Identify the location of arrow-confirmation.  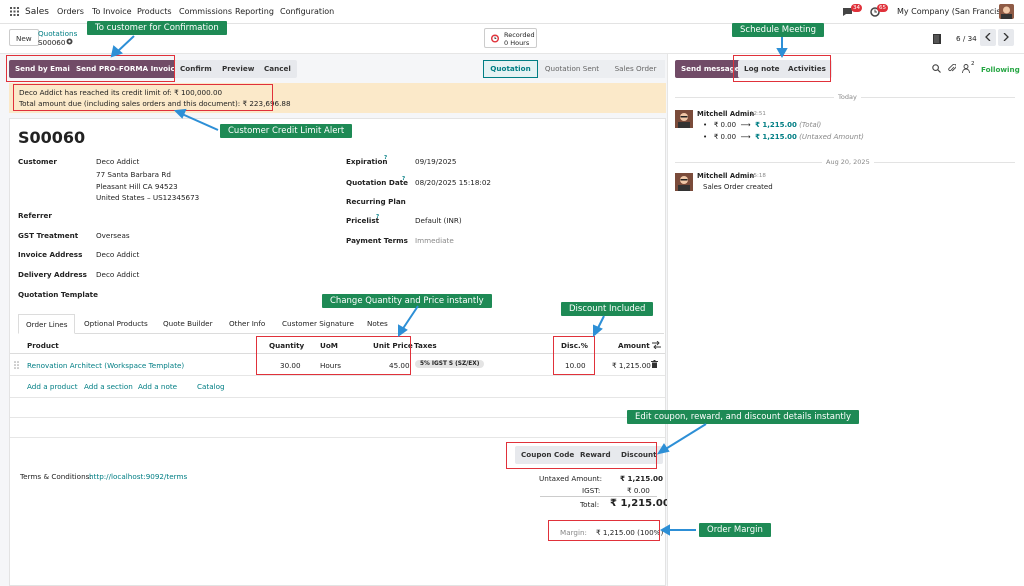
(125, 44).